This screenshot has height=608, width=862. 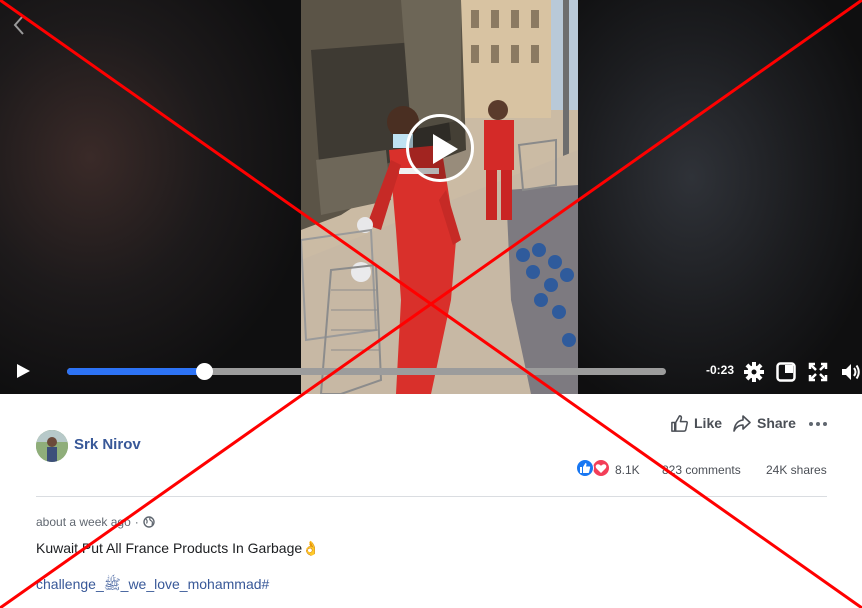 I want to click on globe-icon, so click(x=149, y=522).